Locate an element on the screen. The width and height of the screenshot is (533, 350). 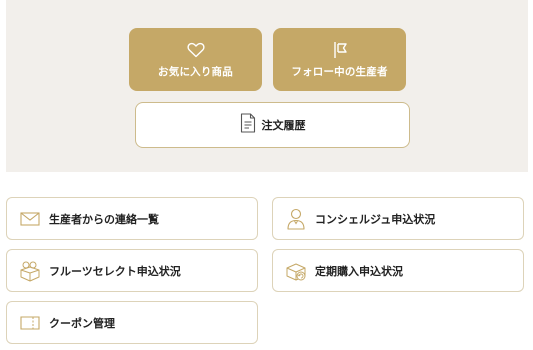
producer-messages-button: 生産者からの連絡一覧 is located at coordinates (132, 218).